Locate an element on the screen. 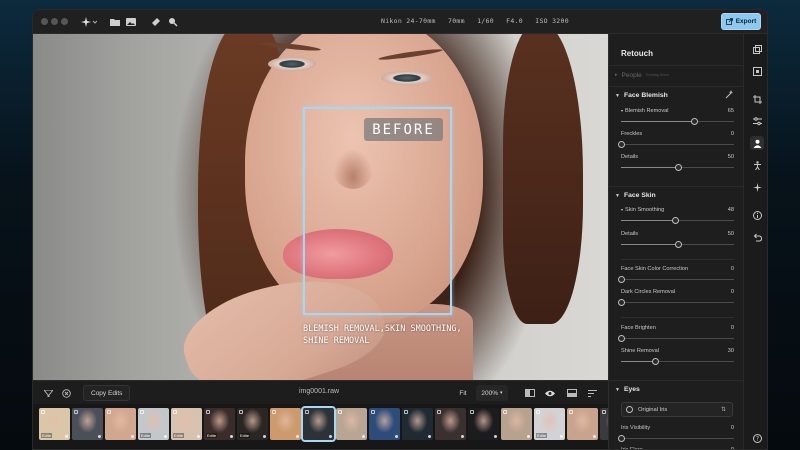  scan-icon is located at coordinates (757, 71).